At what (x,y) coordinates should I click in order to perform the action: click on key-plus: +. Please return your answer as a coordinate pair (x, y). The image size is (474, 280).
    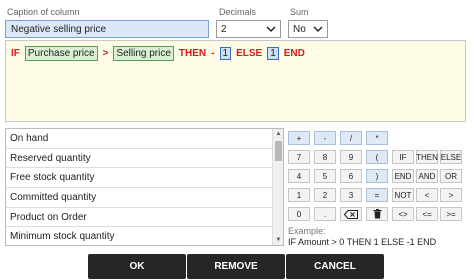
    Looking at the image, I should click on (299, 138).